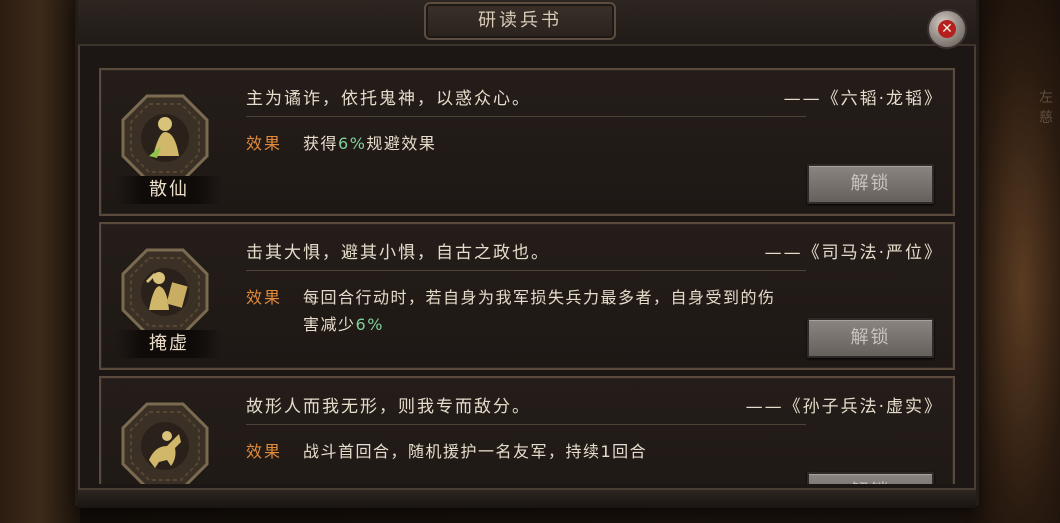 The width and height of the screenshot is (1060, 523). I want to click on figure-meditating-icon, so click(165, 138).